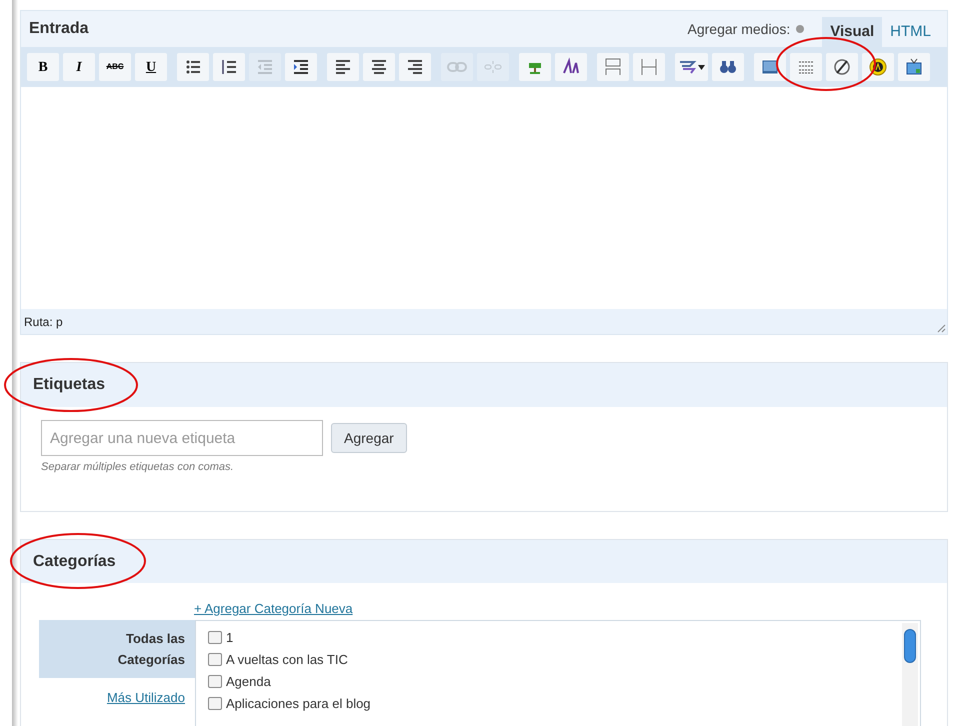 The image size is (953, 726). Describe the element at coordinates (74, 562) in the screenshot. I see `section-title: Categorías` at that location.